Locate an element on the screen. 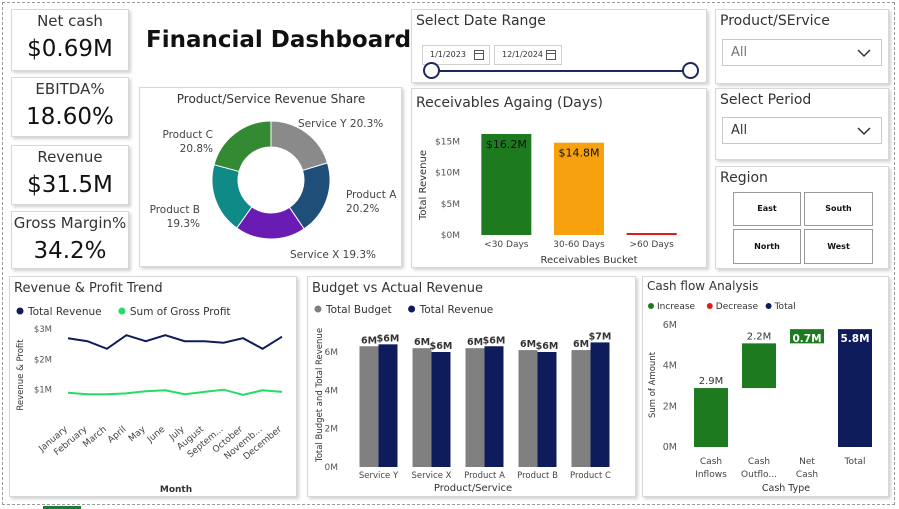  kpi-net-cash: Net cash $0.69M is located at coordinates (70, 40).